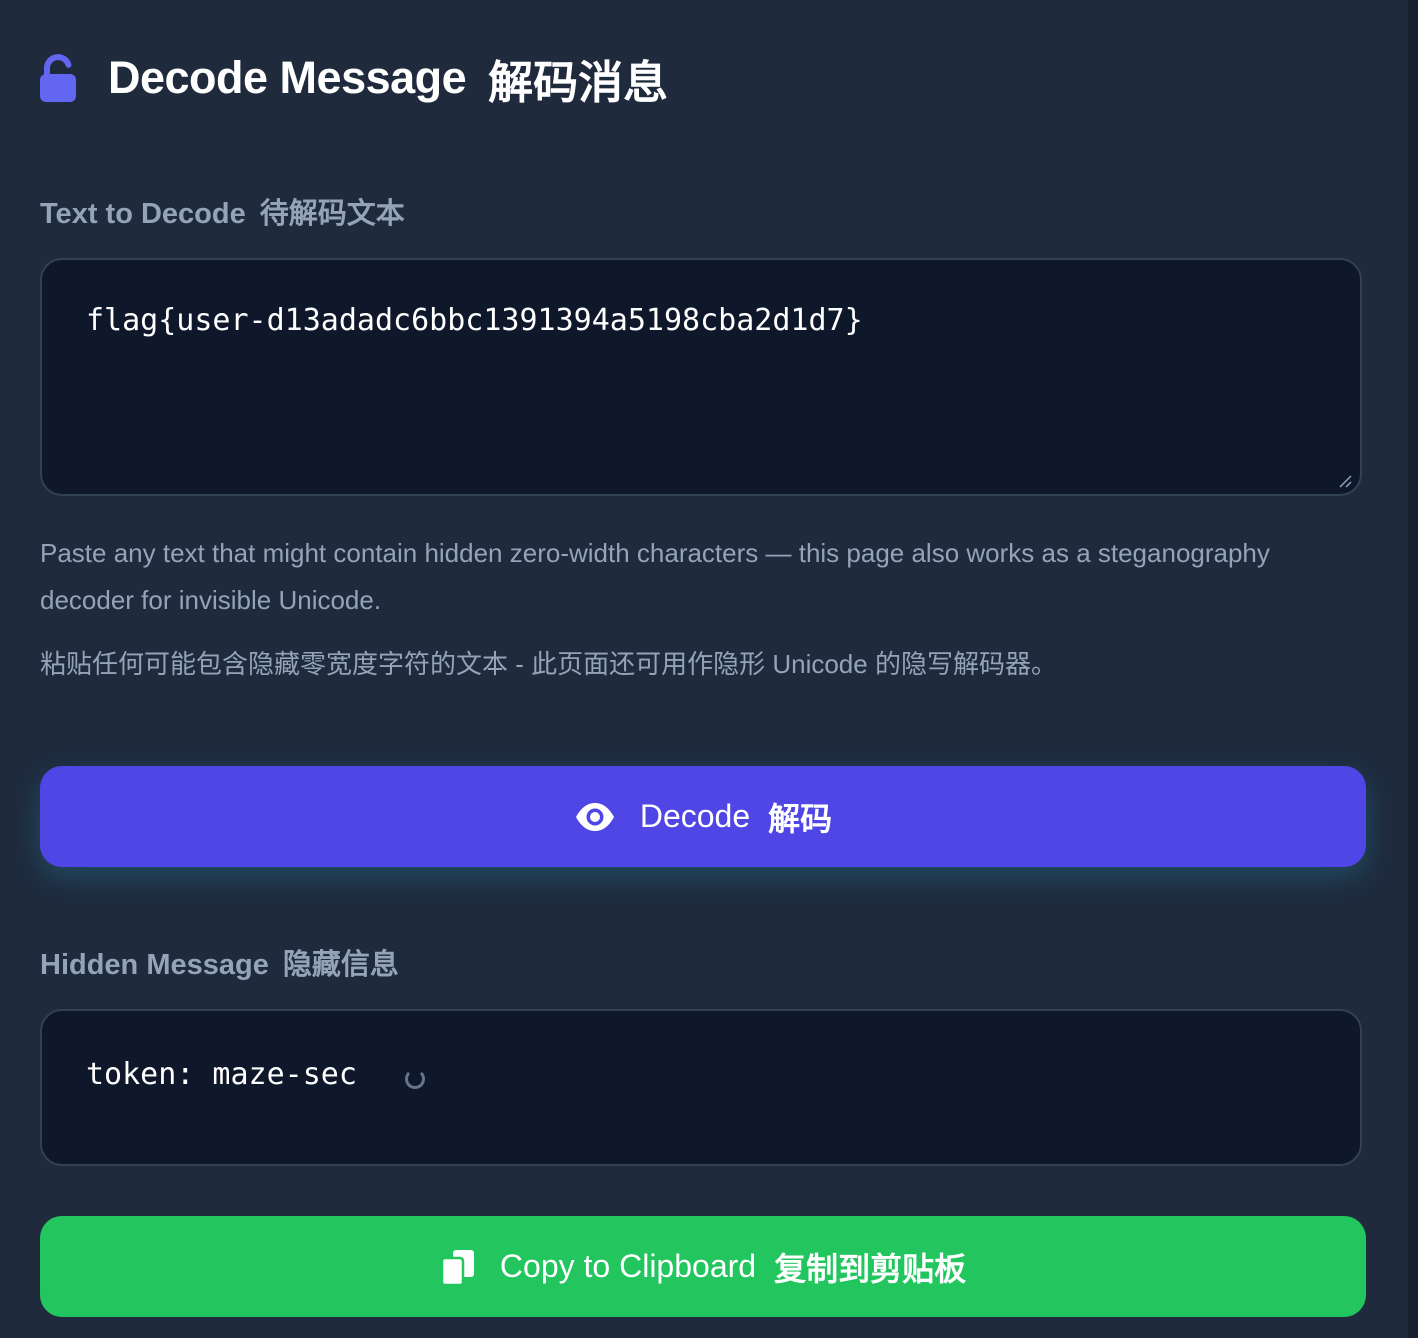 The height and width of the screenshot is (1338, 1418). Describe the element at coordinates (332, 214) in the screenshot. I see `input-label-zh: 待解码文本` at that location.